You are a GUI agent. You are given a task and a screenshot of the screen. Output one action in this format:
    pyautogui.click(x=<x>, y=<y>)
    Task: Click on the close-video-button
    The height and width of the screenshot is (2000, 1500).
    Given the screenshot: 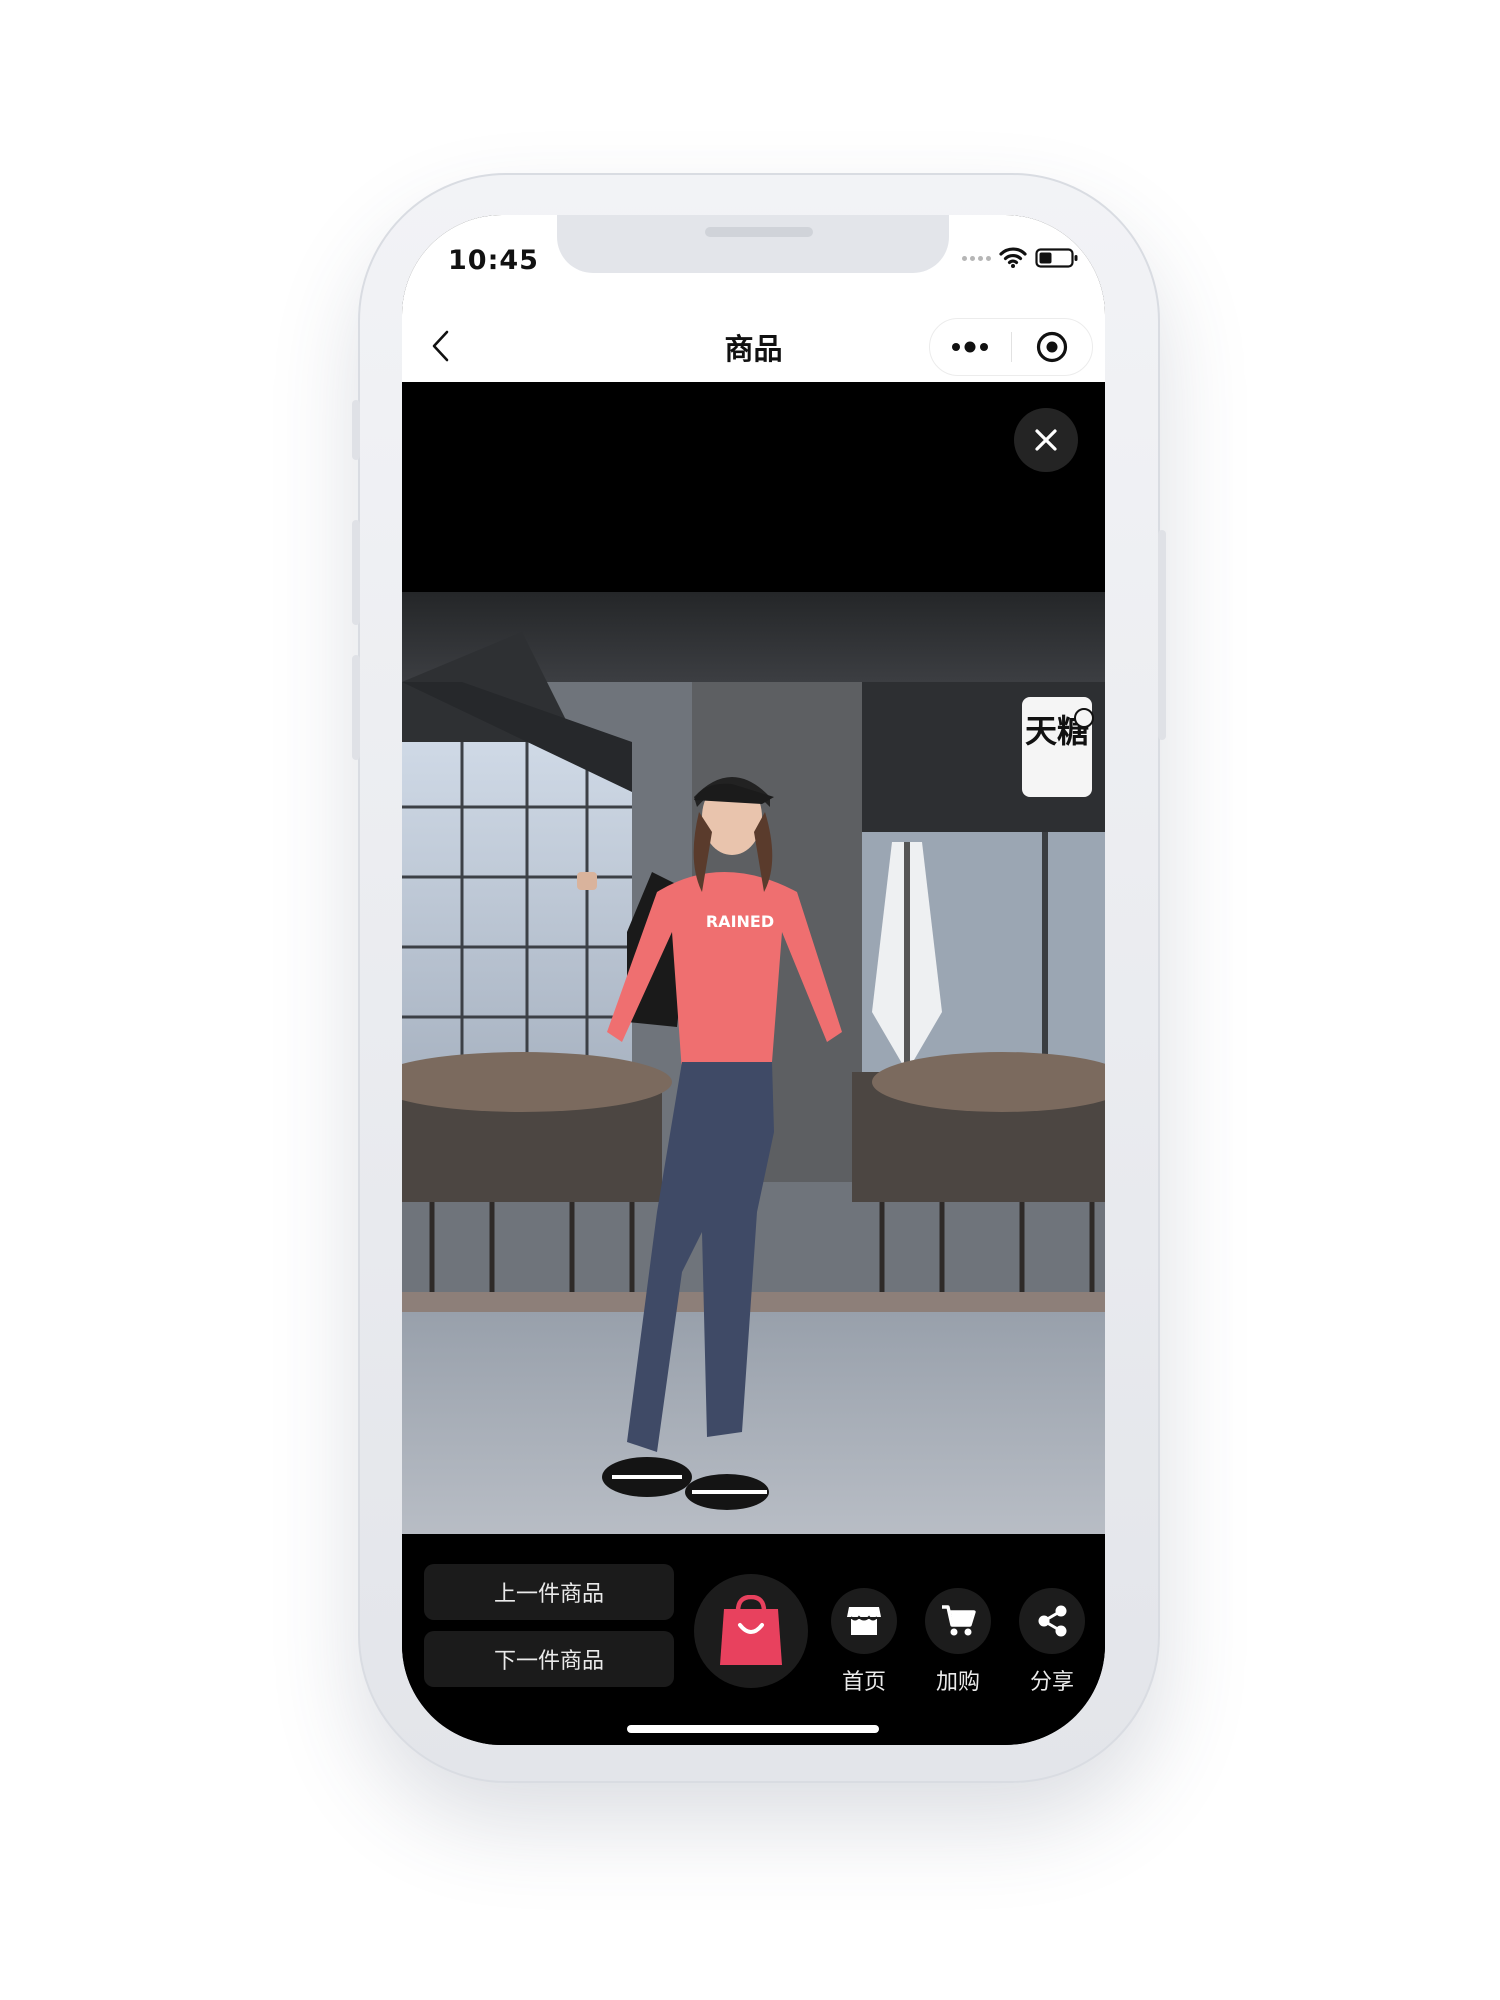 What is the action you would take?
    pyautogui.click(x=1046, y=440)
    